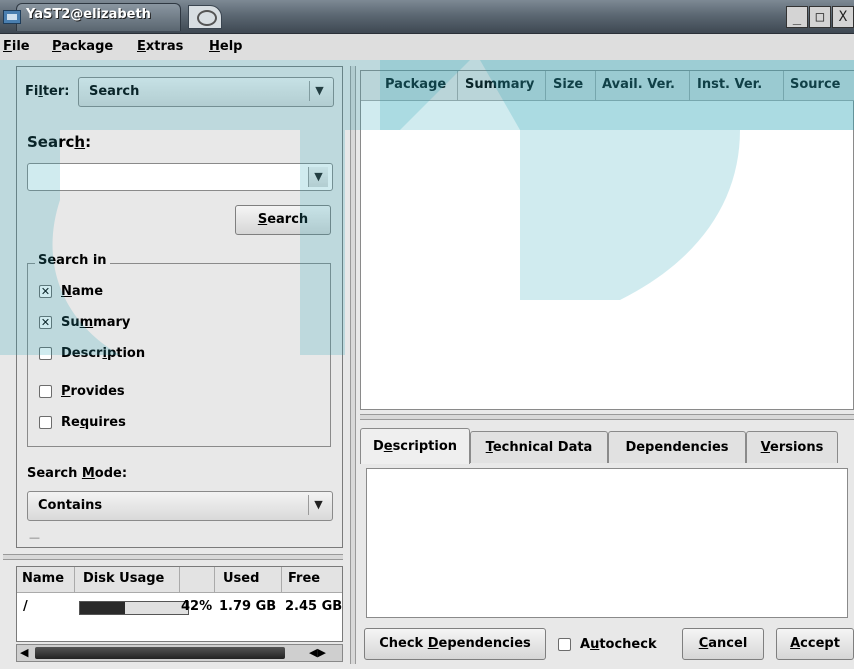 This screenshot has height=669, width=854. Describe the element at coordinates (96, 322) in the screenshot. I see `checkbox-summary-label: Summary` at that location.